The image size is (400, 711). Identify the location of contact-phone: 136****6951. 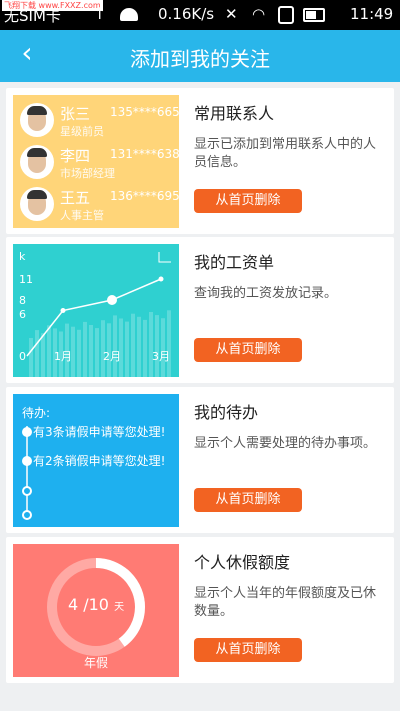
(144, 196).